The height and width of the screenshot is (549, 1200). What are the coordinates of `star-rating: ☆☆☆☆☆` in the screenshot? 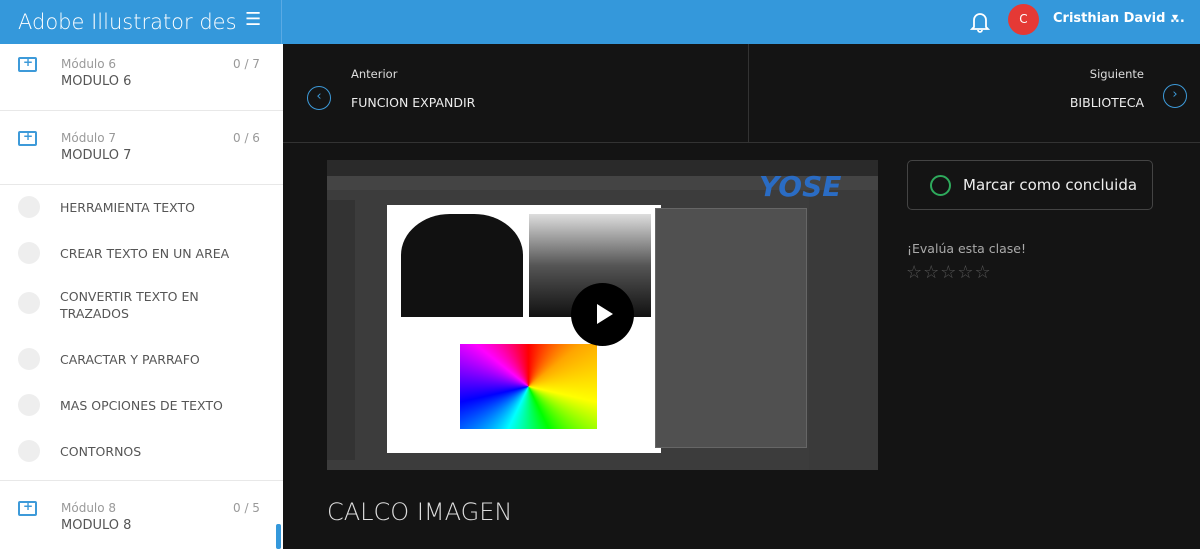 It's located at (949, 272).